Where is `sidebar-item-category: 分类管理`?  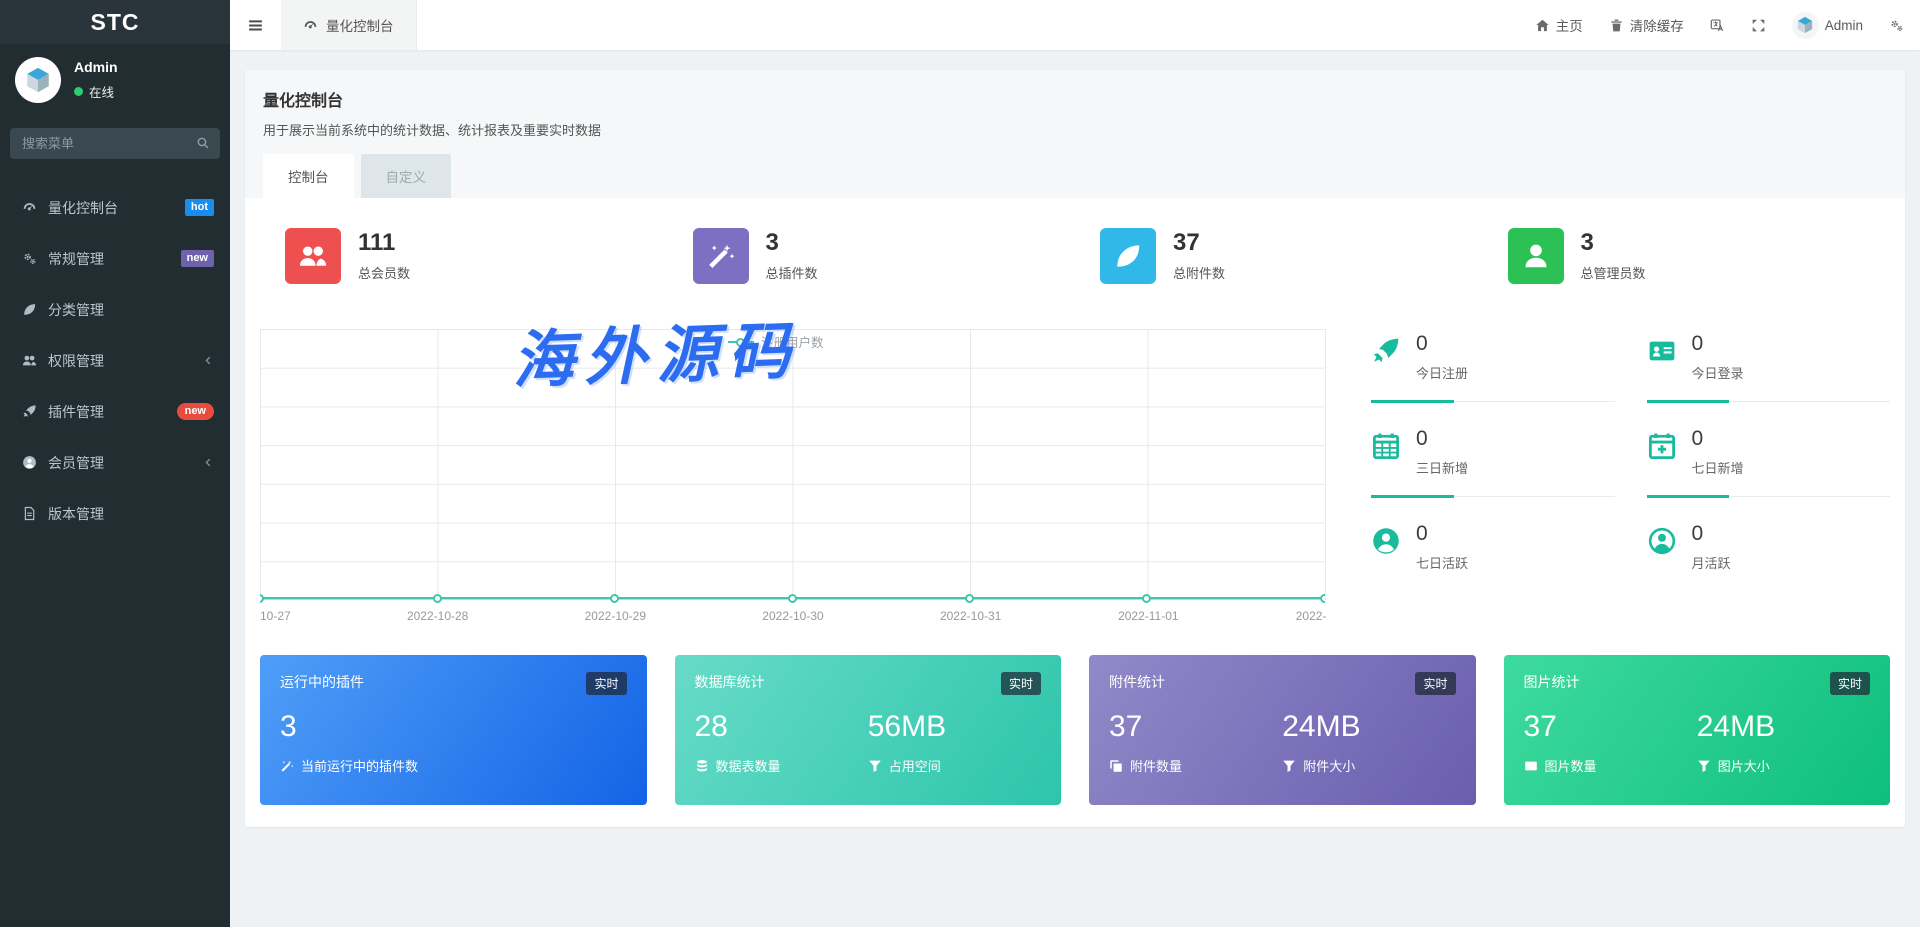
sidebar-item-category: 分类管理 is located at coordinates (115, 309).